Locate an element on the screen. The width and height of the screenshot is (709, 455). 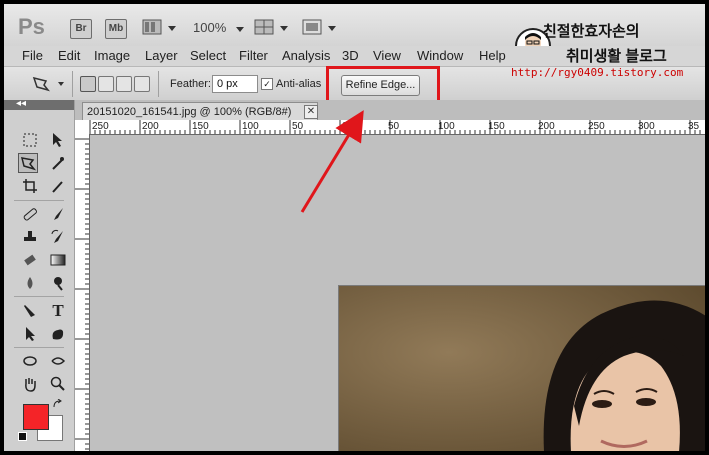
tool-preset-picker is located at coordinates (50, 86).